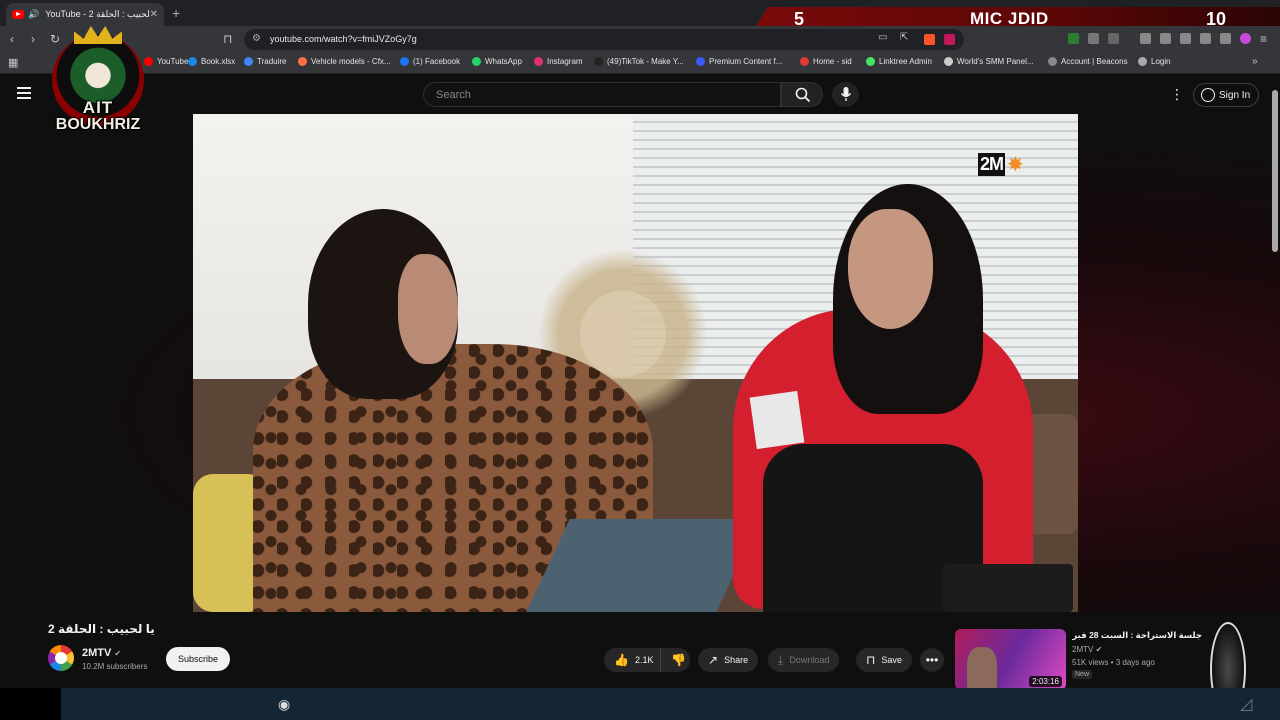 The height and width of the screenshot is (720, 1280). What do you see at coordinates (1145, 38) in the screenshot?
I see `media-controls-icon` at bounding box center [1145, 38].